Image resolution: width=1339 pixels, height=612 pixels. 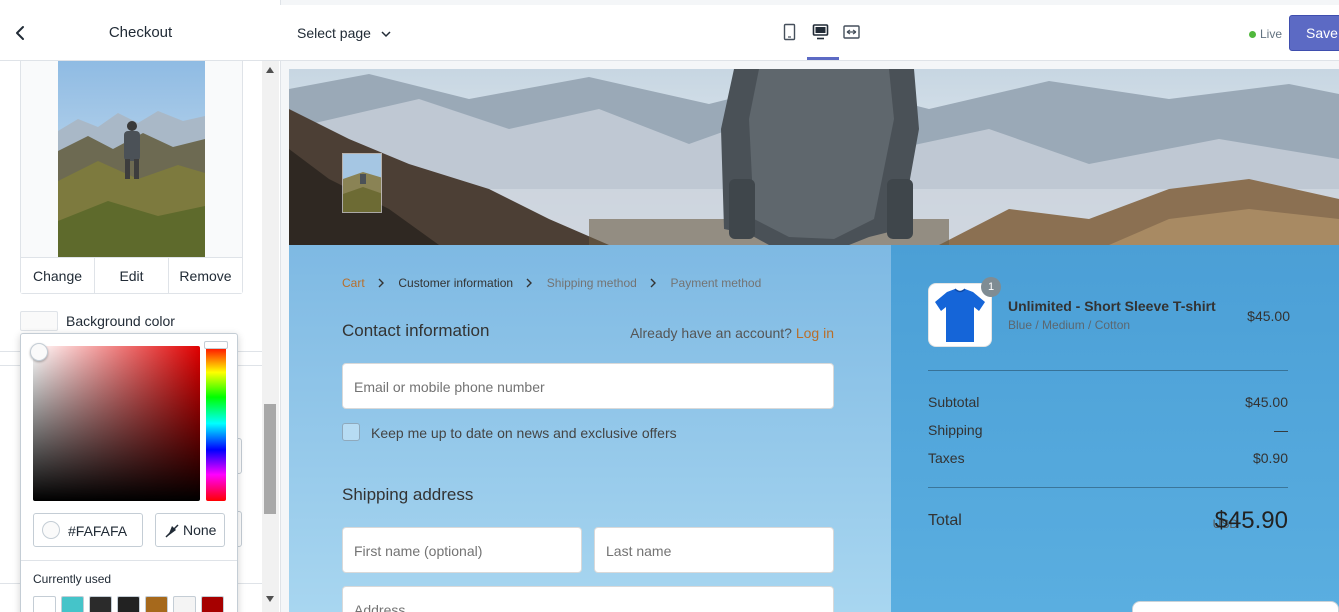 I want to click on product-thumbnail: 1, so click(x=964, y=312).